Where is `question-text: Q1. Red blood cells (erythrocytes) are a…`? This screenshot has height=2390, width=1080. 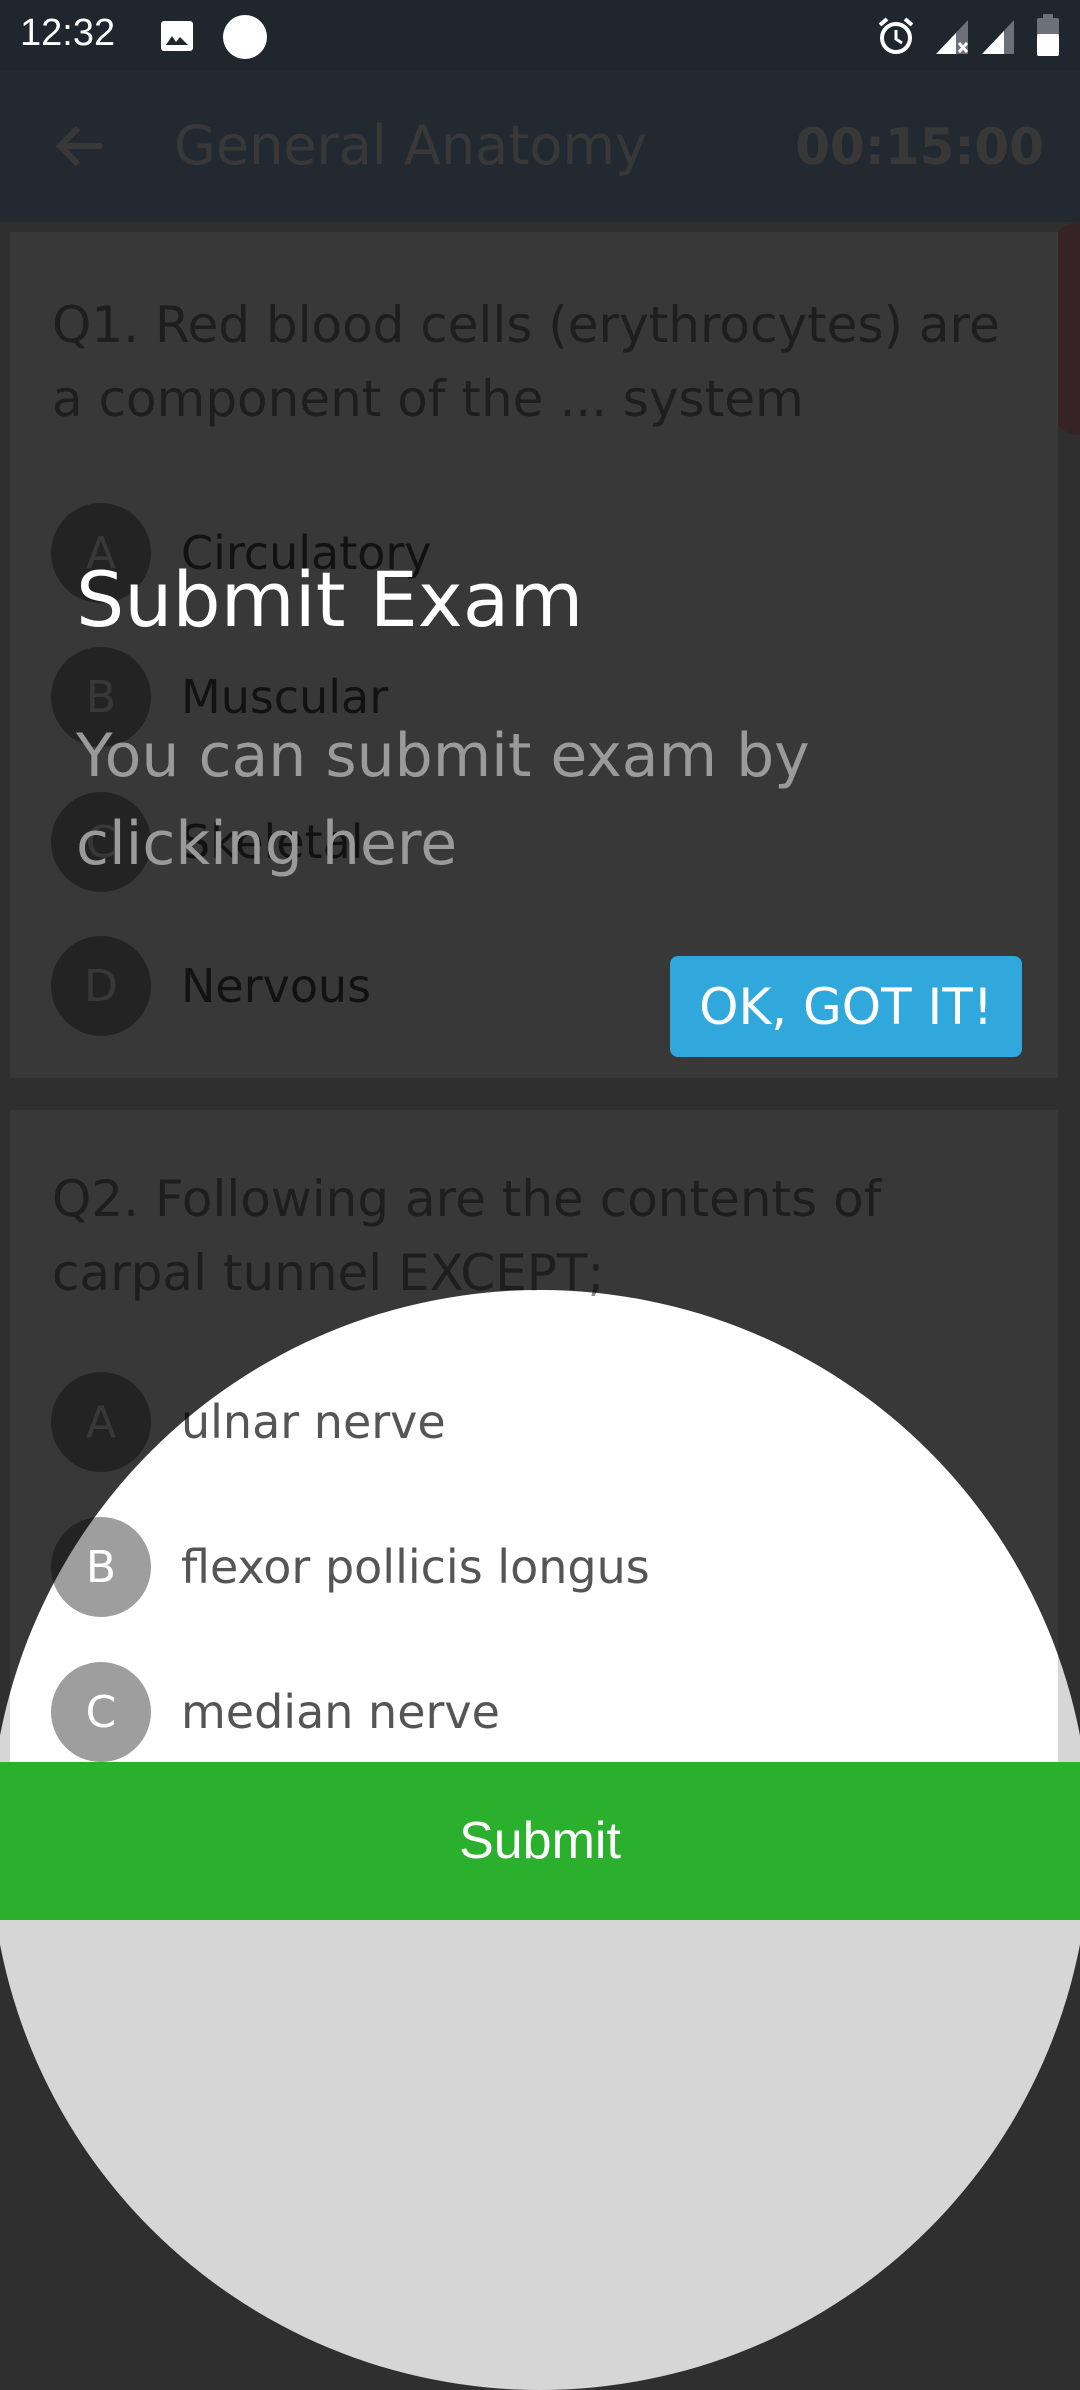 question-text: Q1. Red blood cells (erythrocytes) are a… is located at coordinates (526, 362).